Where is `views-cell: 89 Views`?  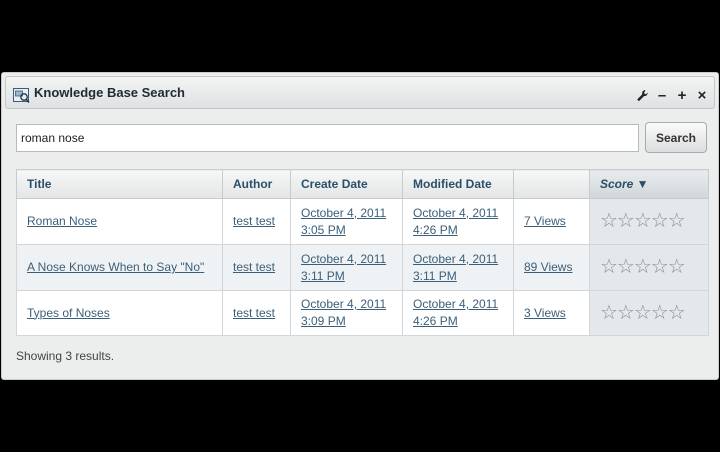 views-cell: 89 Views is located at coordinates (551, 267).